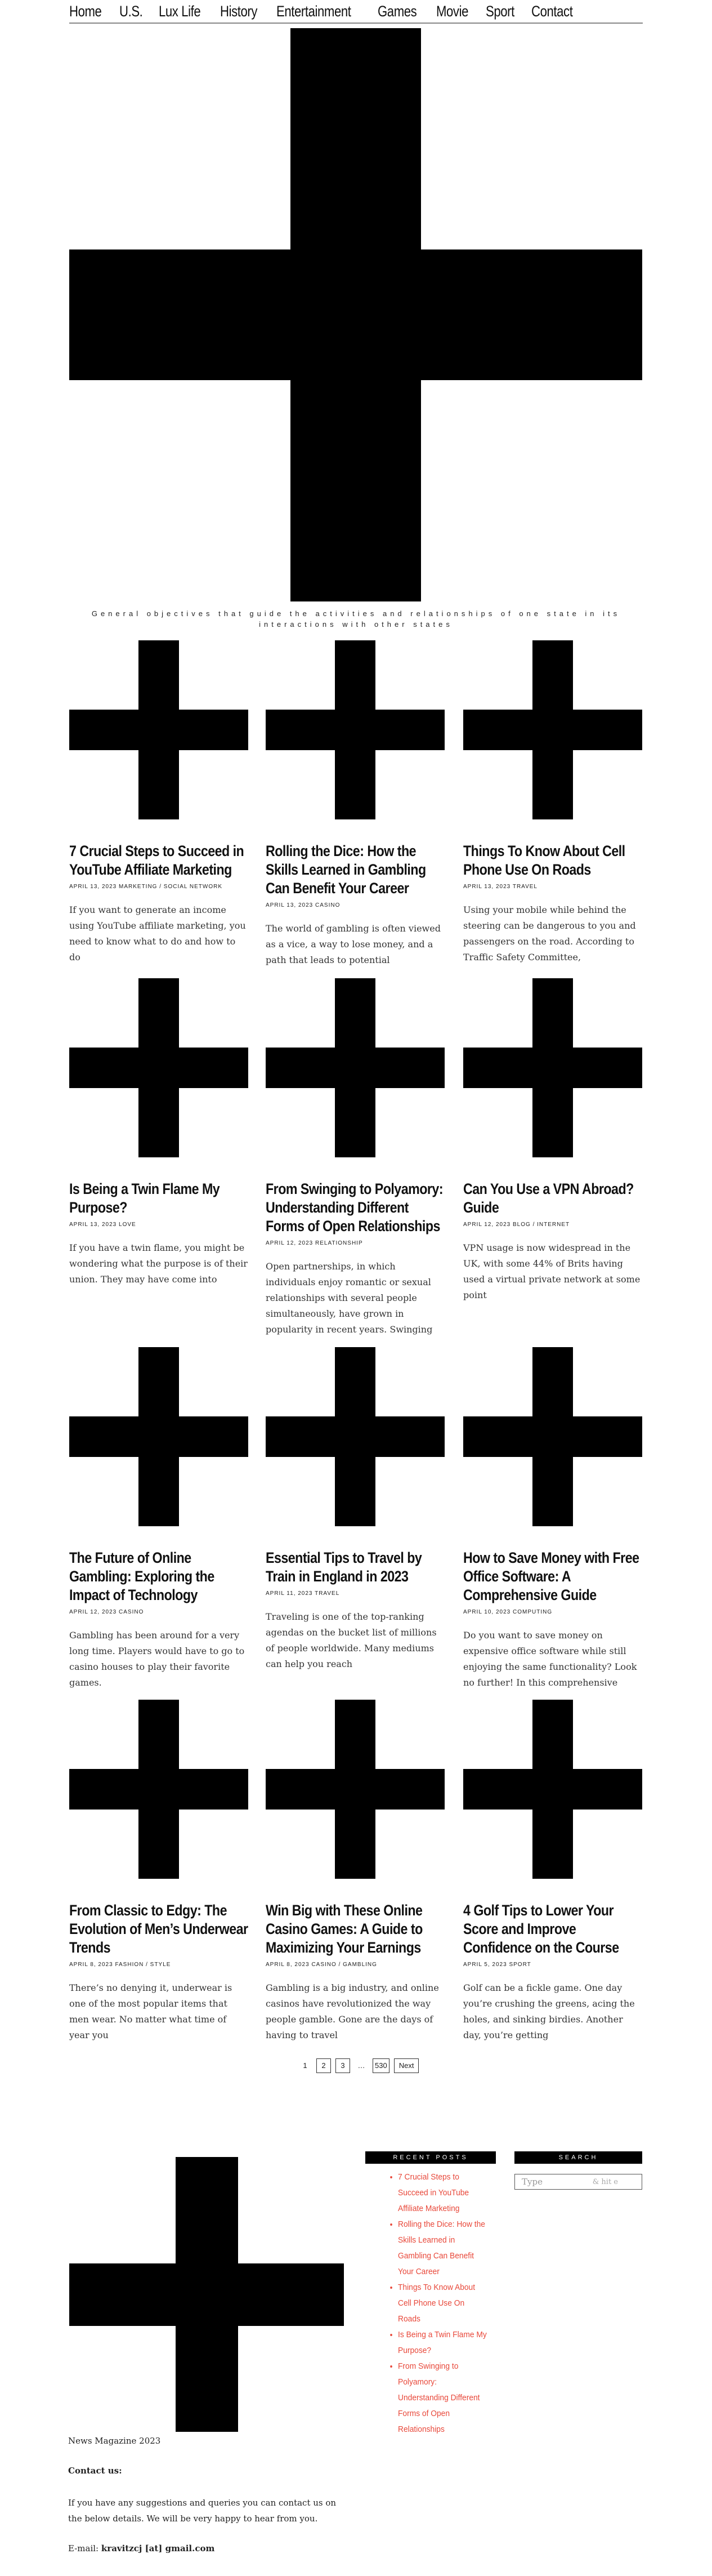 The width and height of the screenshot is (712, 2576). Describe the element at coordinates (180, 11) in the screenshot. I see `nav-lux-life: Lux Life` at that location.